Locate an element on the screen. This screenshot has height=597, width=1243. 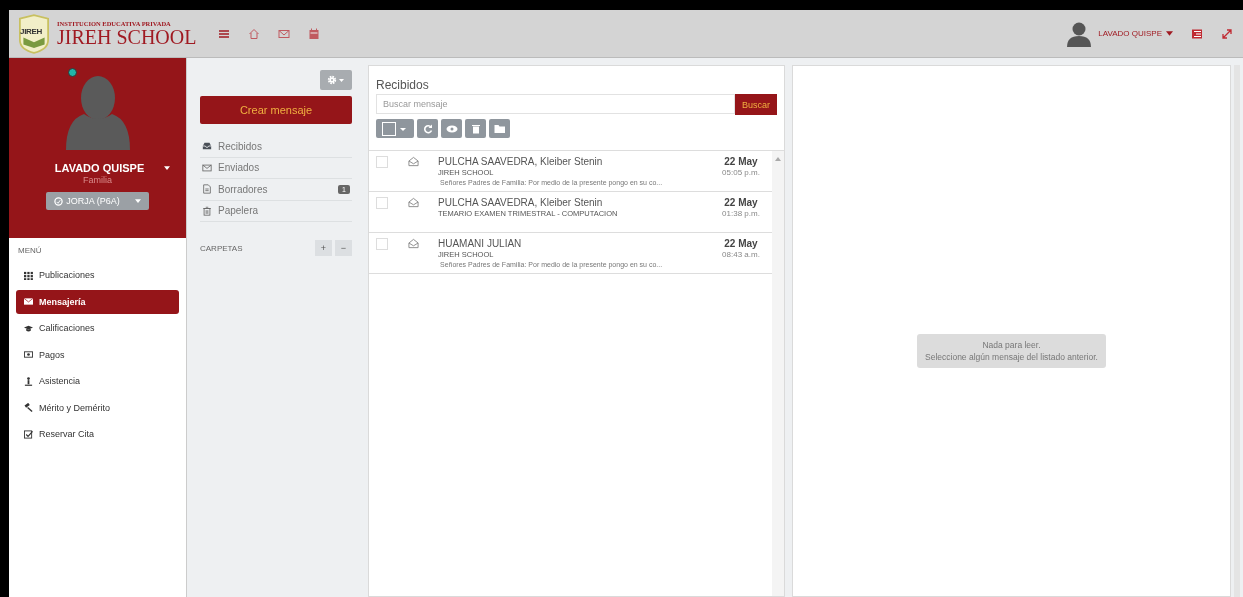
refresh-icon is located at coordinates (427, 128).